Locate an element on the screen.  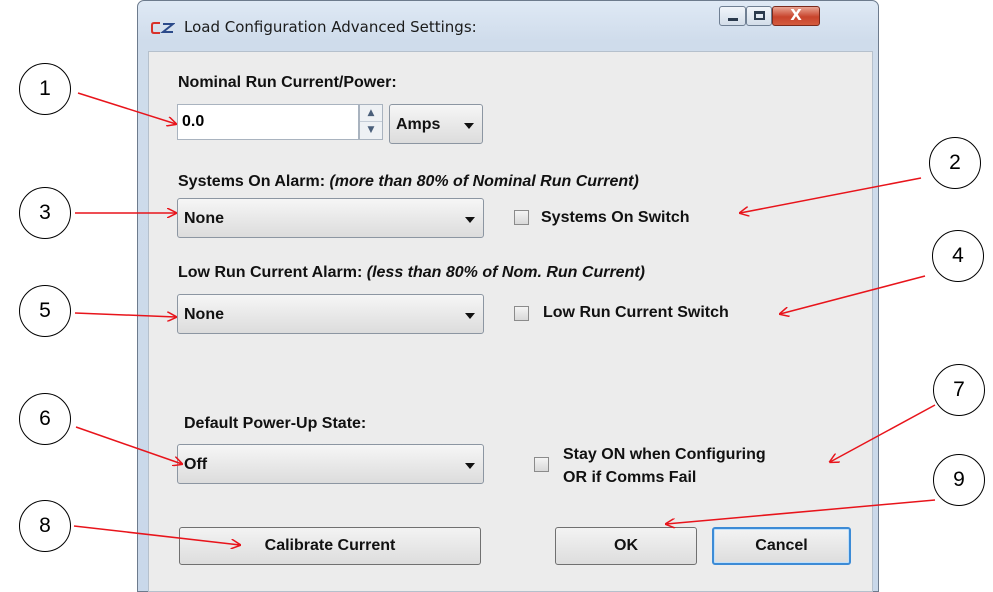
callout-3: 3 is located at coordinates (45, 213).